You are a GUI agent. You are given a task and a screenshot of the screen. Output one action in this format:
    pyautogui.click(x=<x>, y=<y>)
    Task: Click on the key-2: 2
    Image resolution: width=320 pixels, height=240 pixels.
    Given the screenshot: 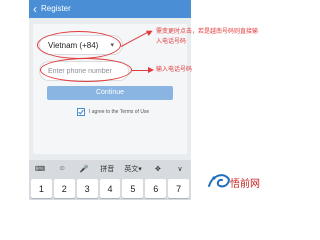 What is the action you would take?
    pyautogui.click(x=64, y=188)
    